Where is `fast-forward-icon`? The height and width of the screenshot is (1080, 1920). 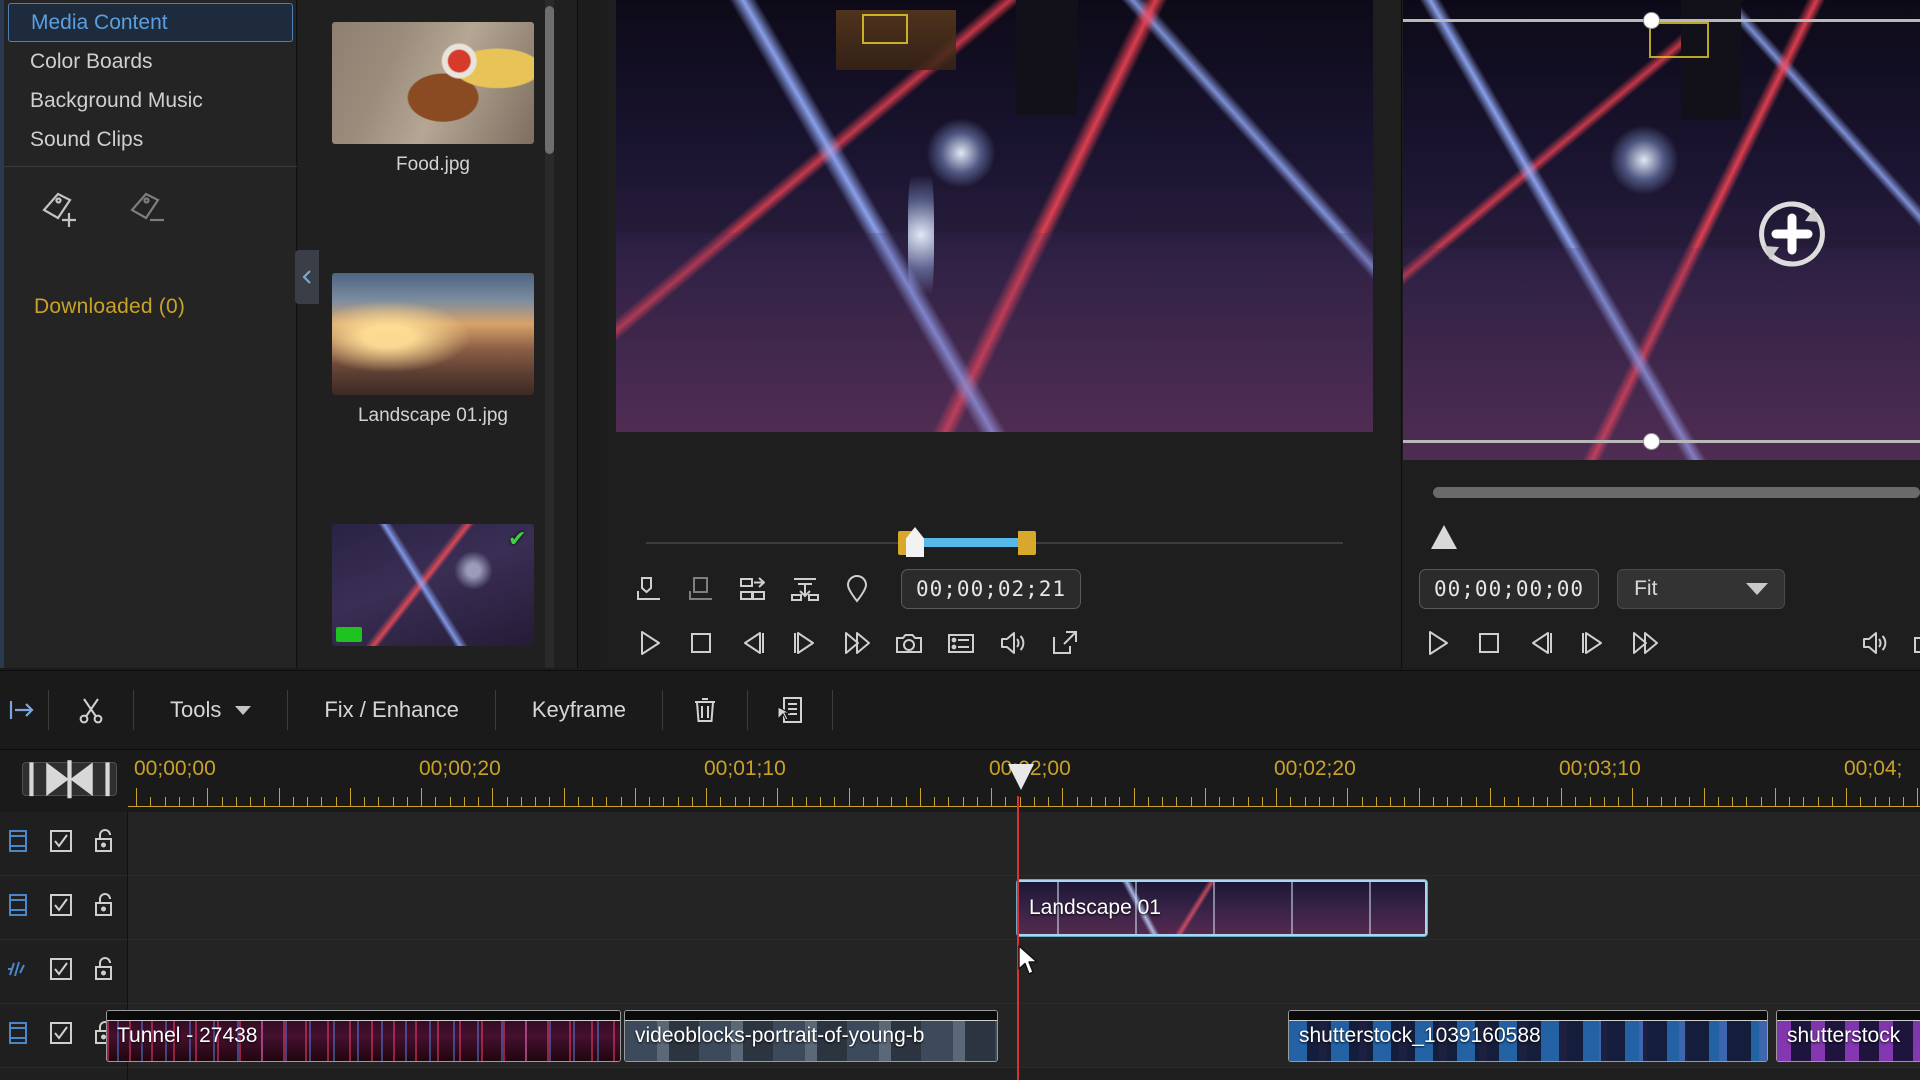 fast-forward-icon is located at coordinates (1645, 643).